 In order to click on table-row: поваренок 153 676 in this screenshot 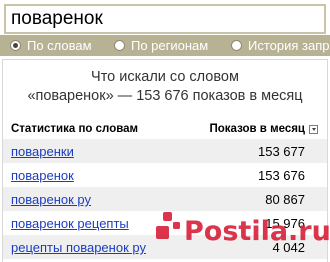, I will do `click(165, 175)`.